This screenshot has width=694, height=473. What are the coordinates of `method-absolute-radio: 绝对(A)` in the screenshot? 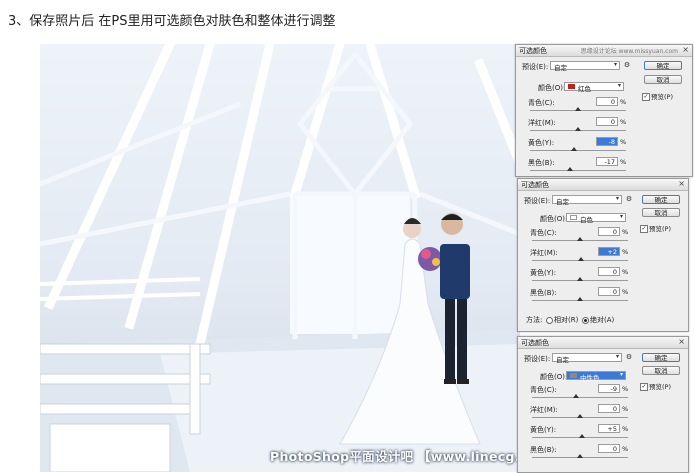 It's located at (598, 320).